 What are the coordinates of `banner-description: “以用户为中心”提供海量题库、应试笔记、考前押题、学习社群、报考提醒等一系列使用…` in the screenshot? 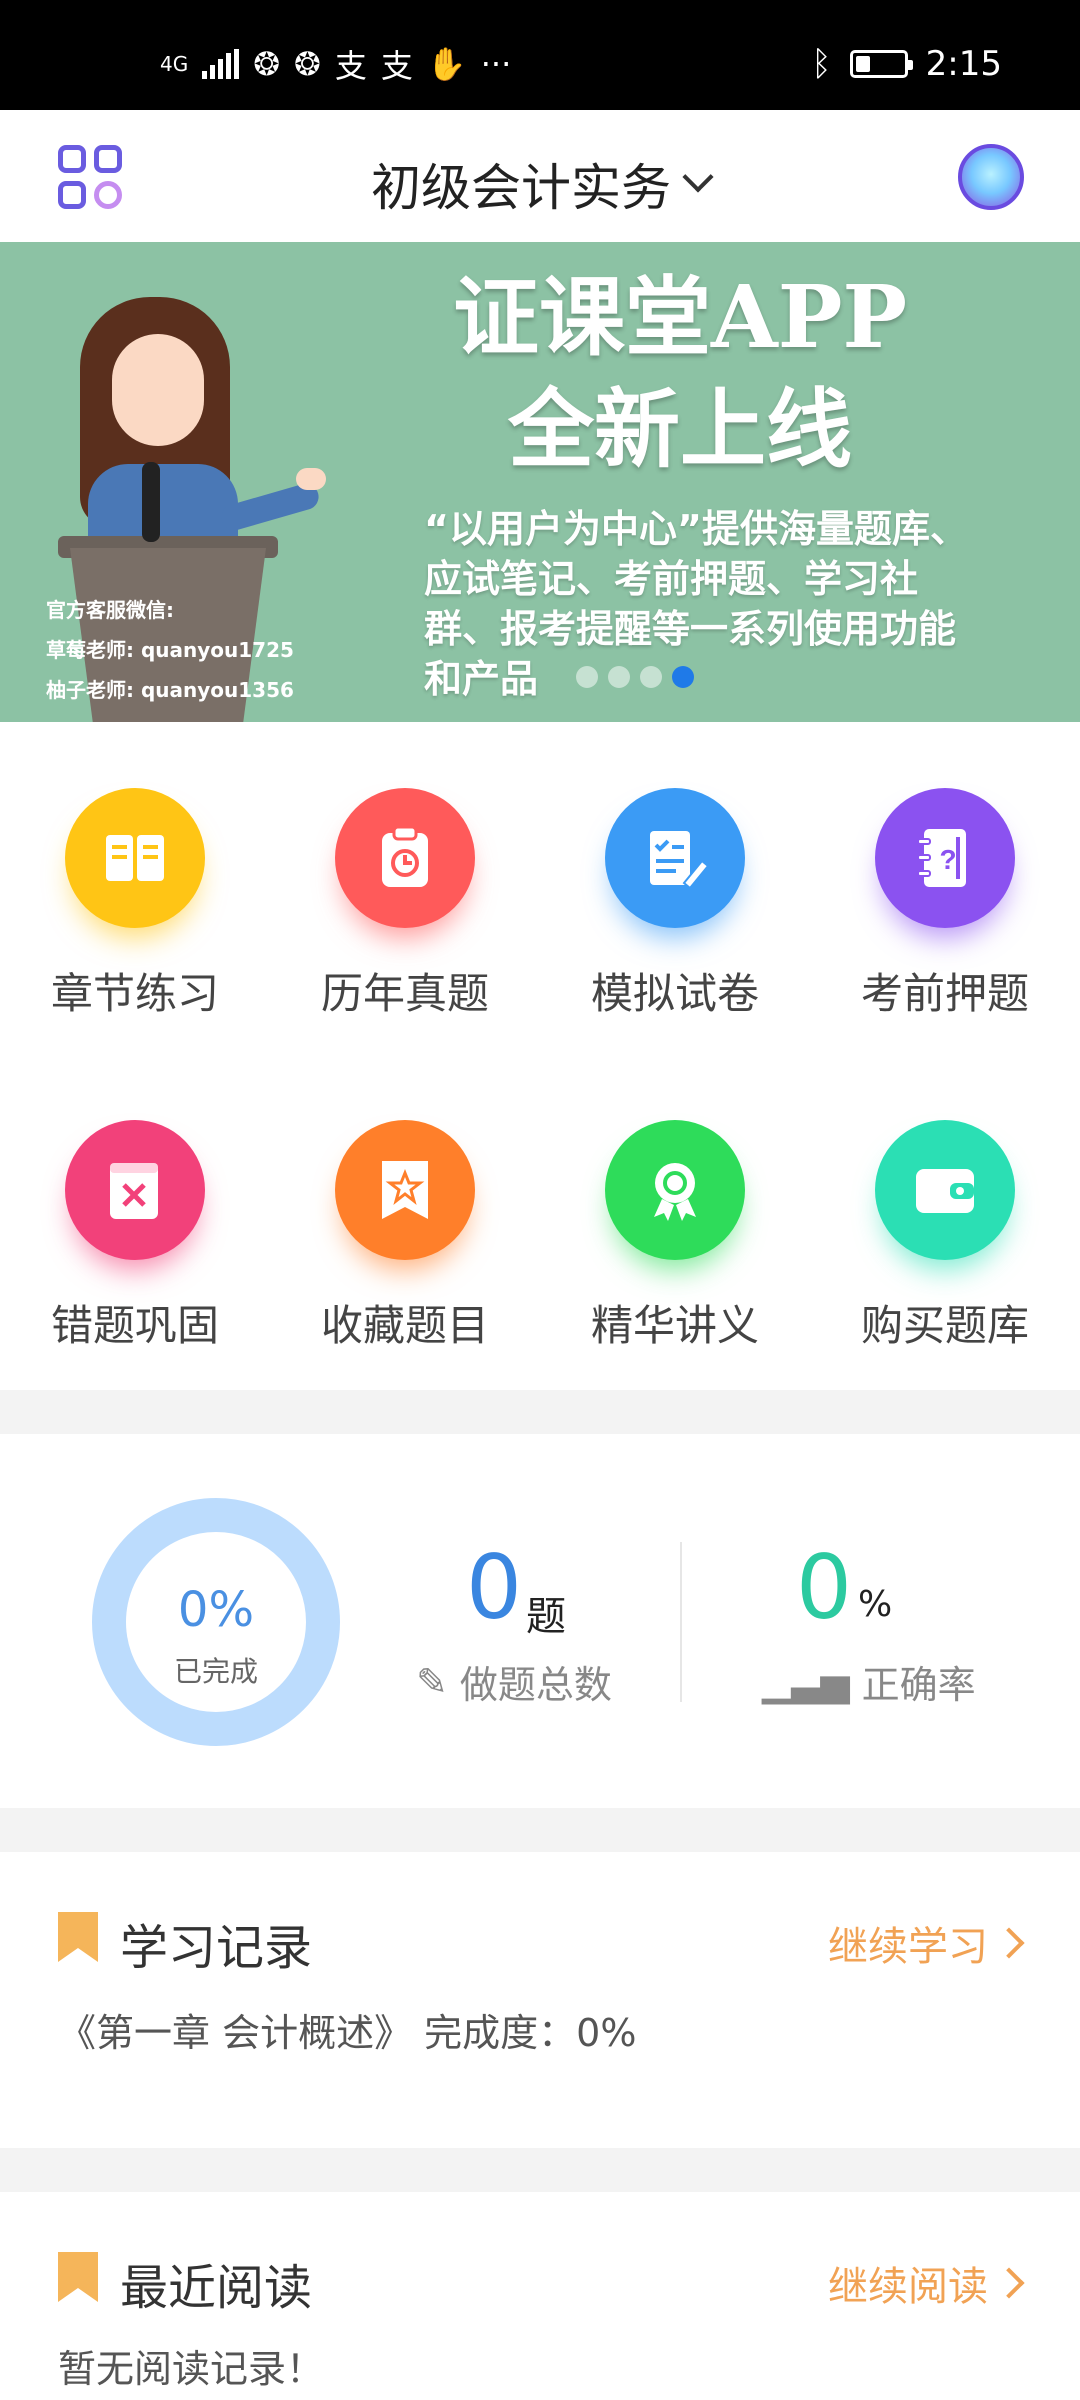 It's located at (696, 604).